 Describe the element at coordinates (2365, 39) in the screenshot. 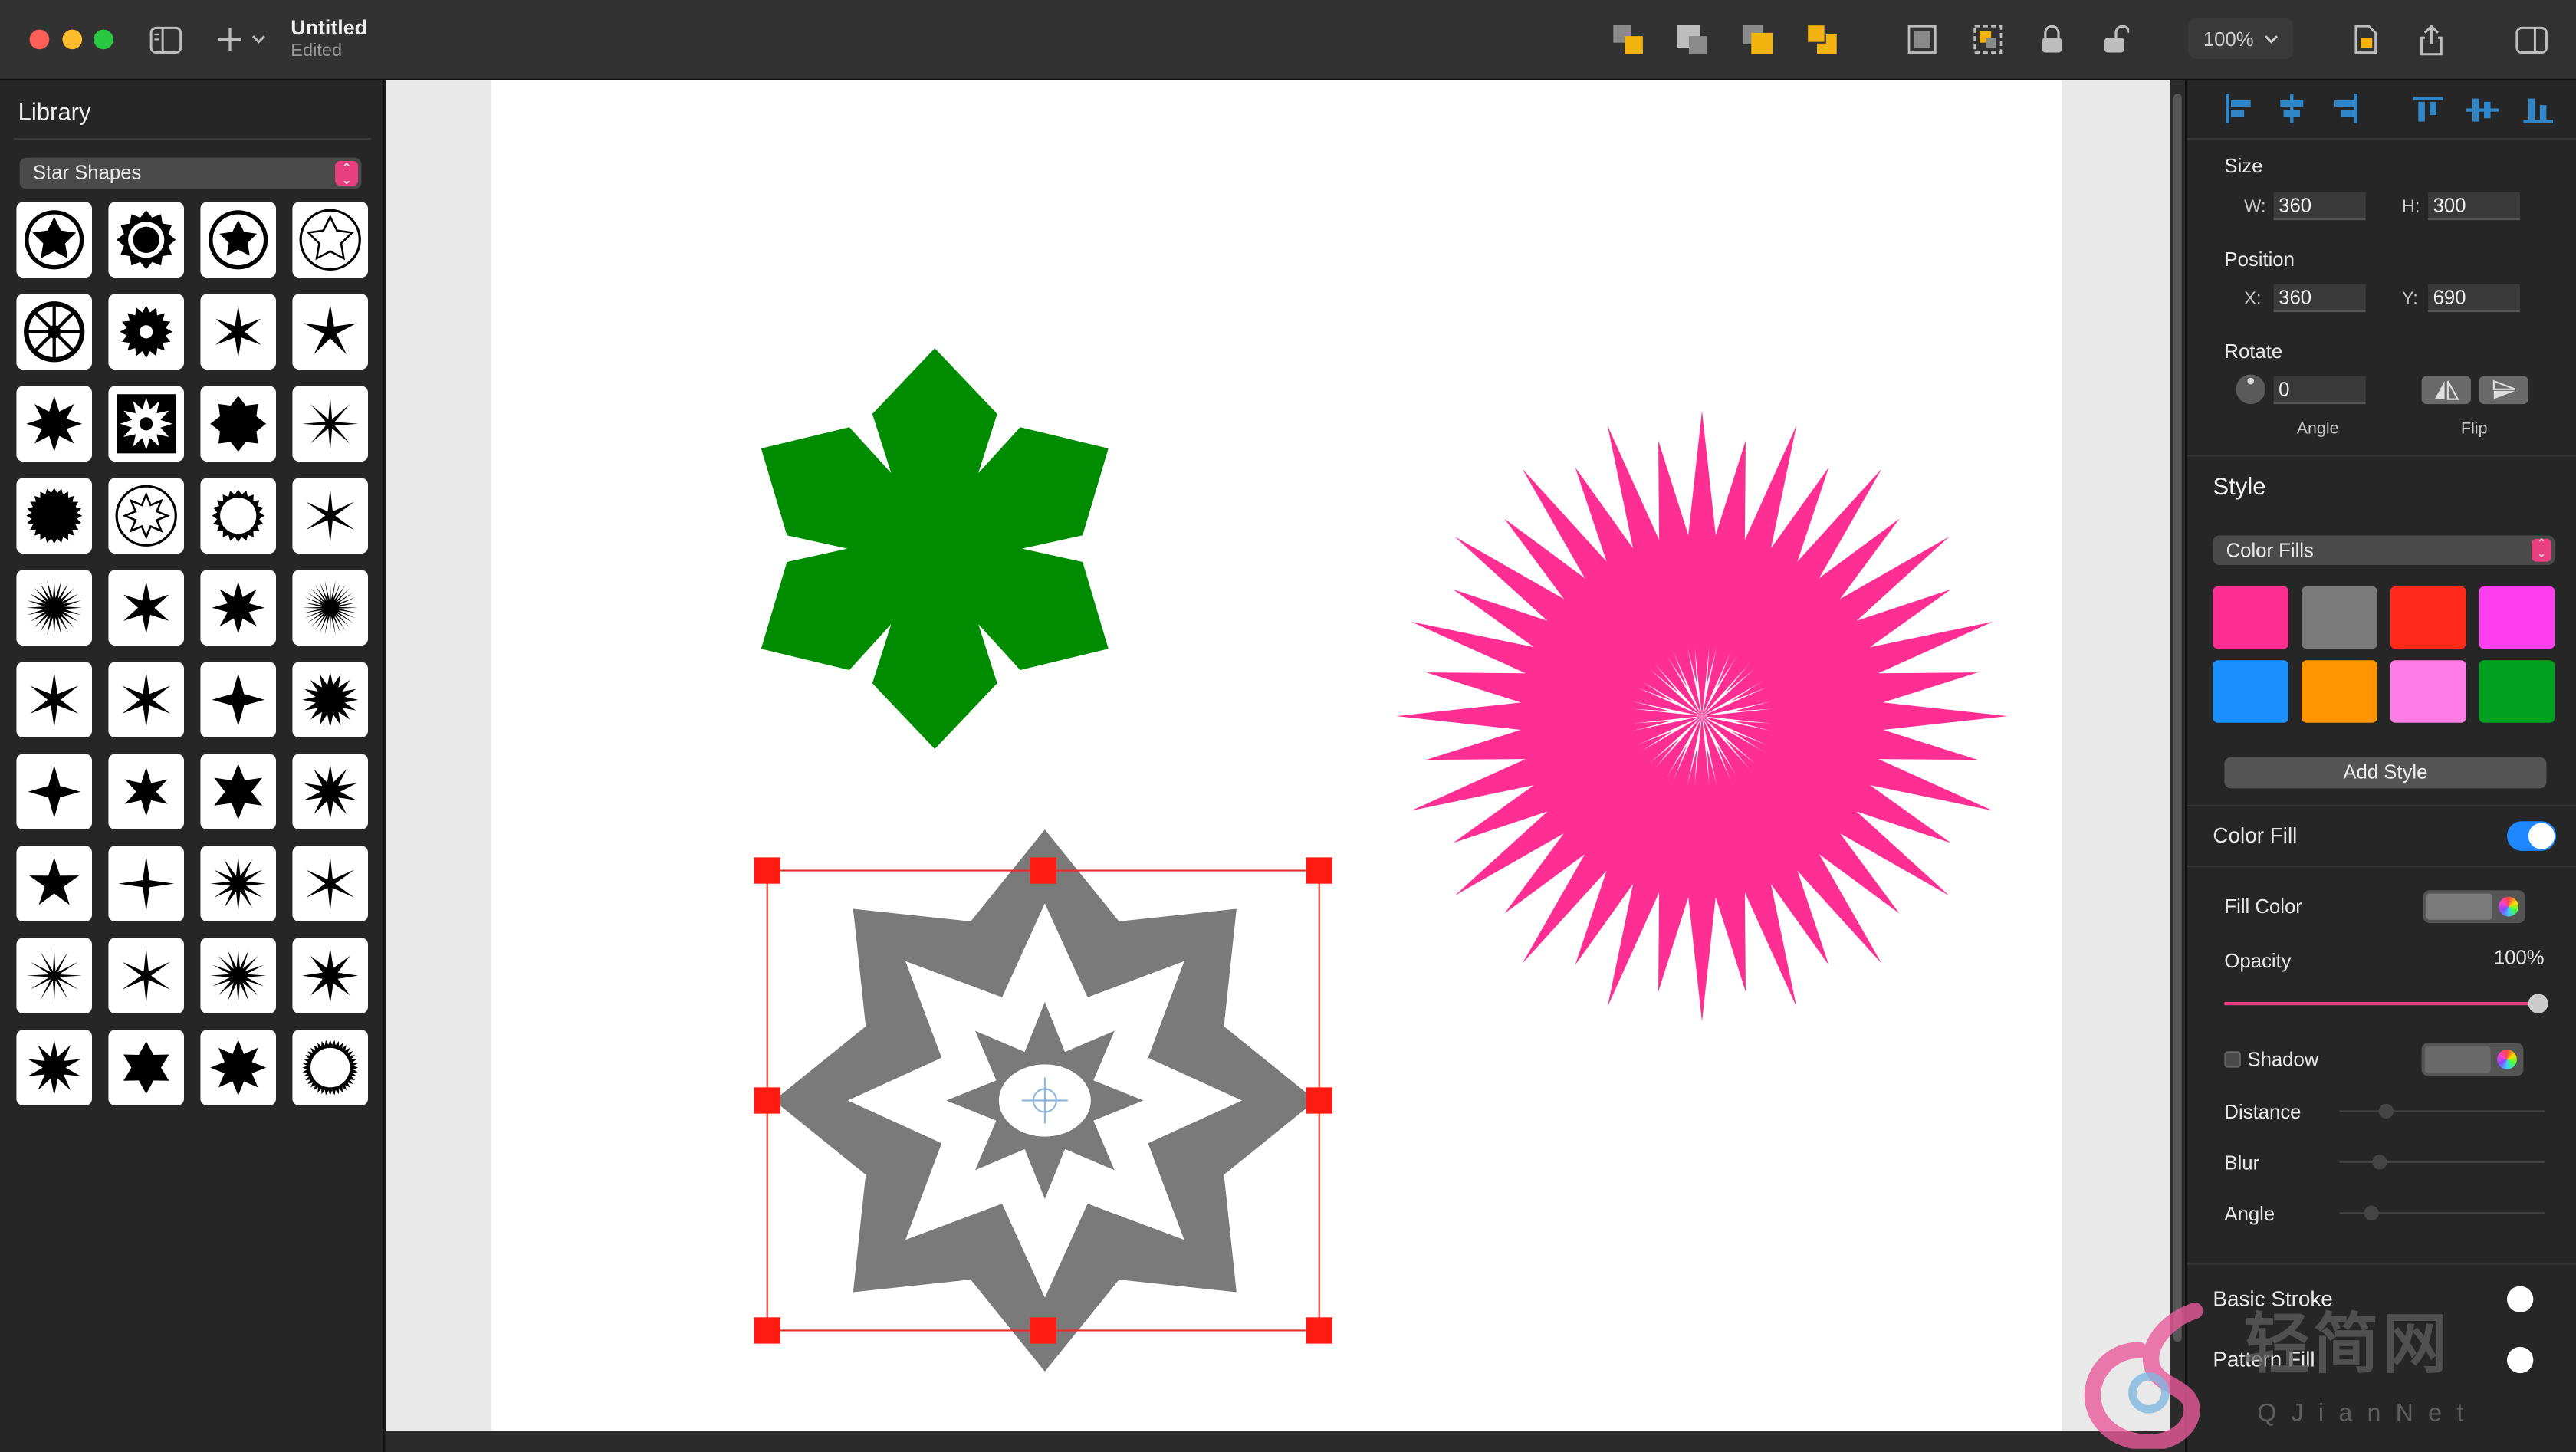

I see `export-icon` at that location.